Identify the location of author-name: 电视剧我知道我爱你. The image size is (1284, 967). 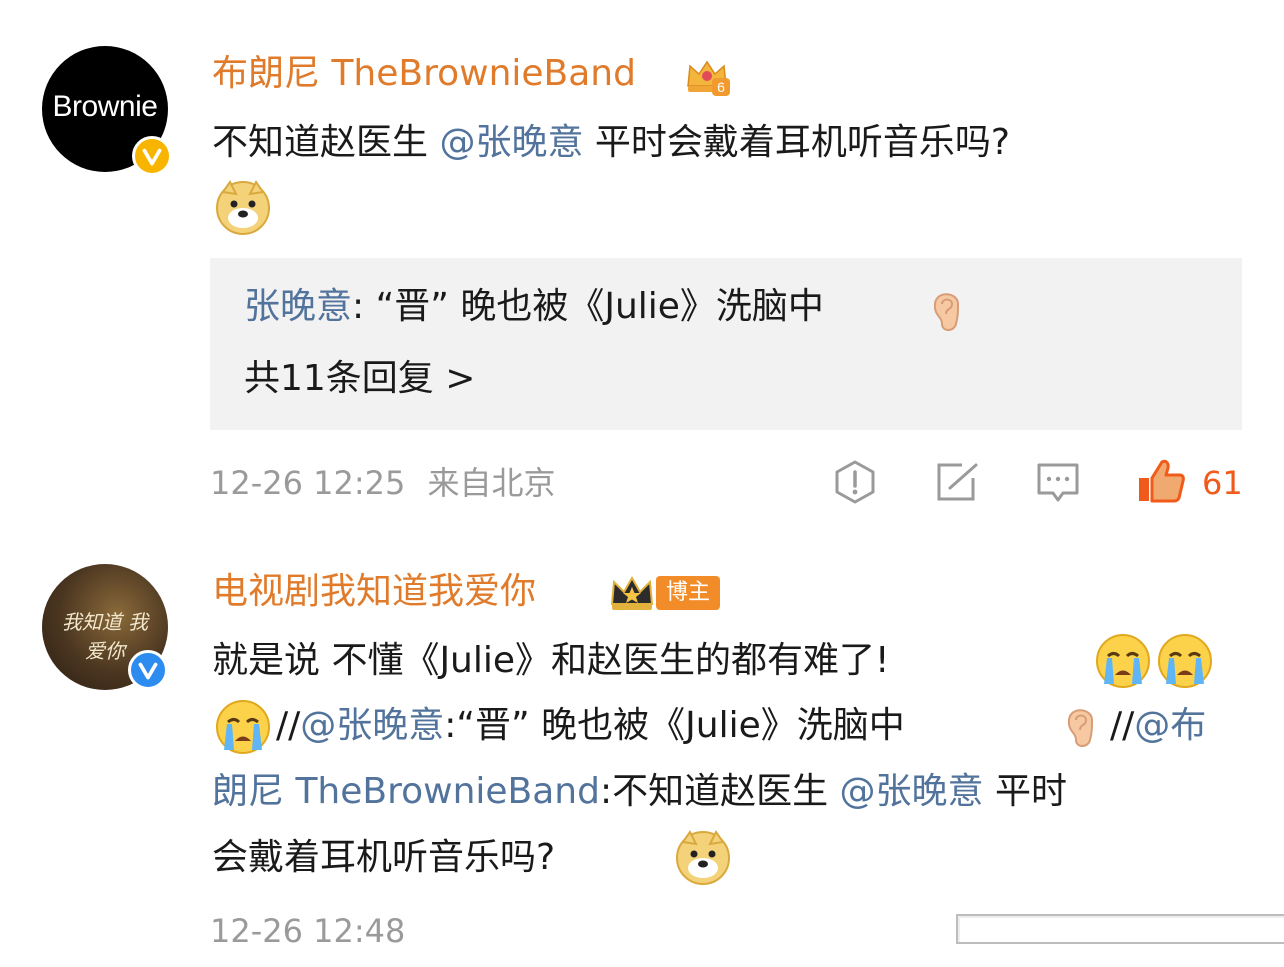
(374, 591).